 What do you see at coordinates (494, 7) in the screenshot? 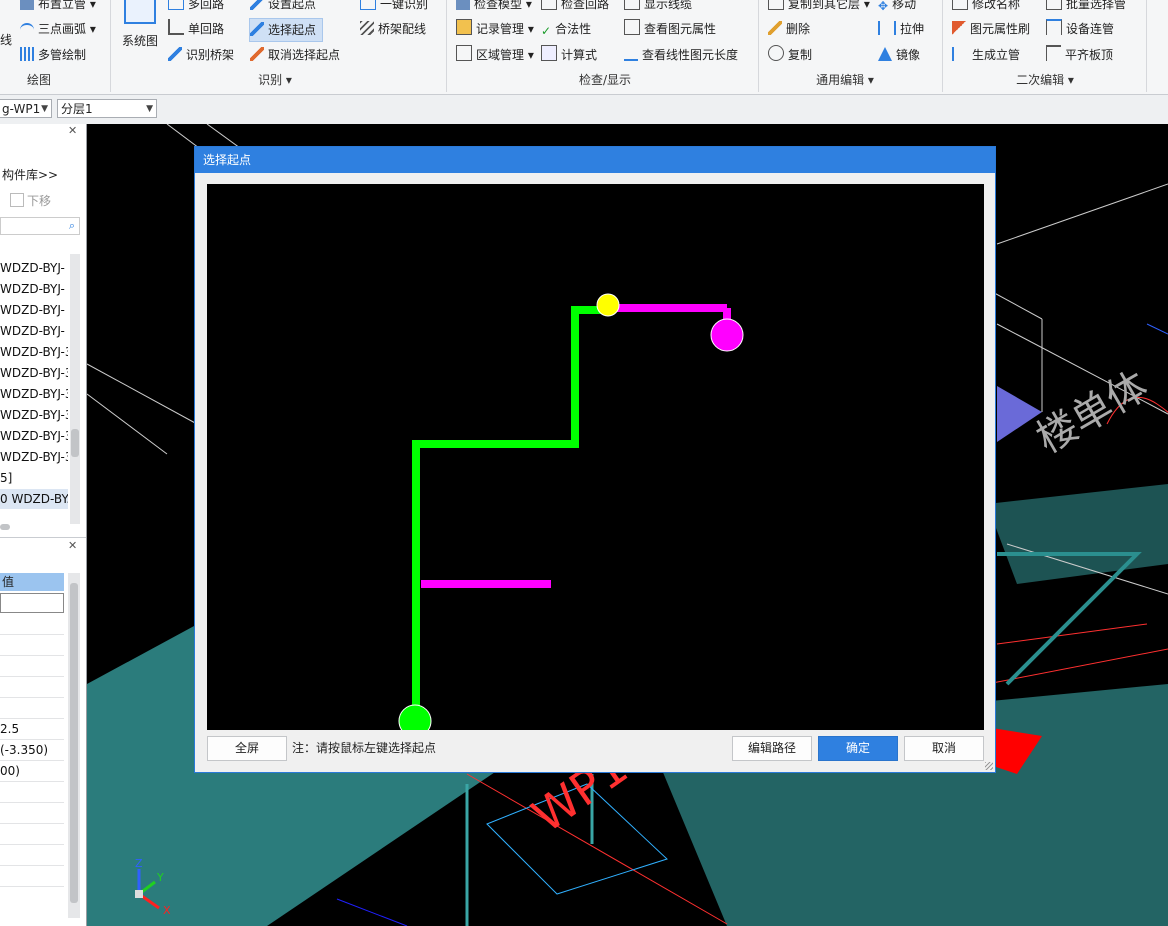
I see `check-model-button: 检查模型 ▾` at bounding box center [494, 7].